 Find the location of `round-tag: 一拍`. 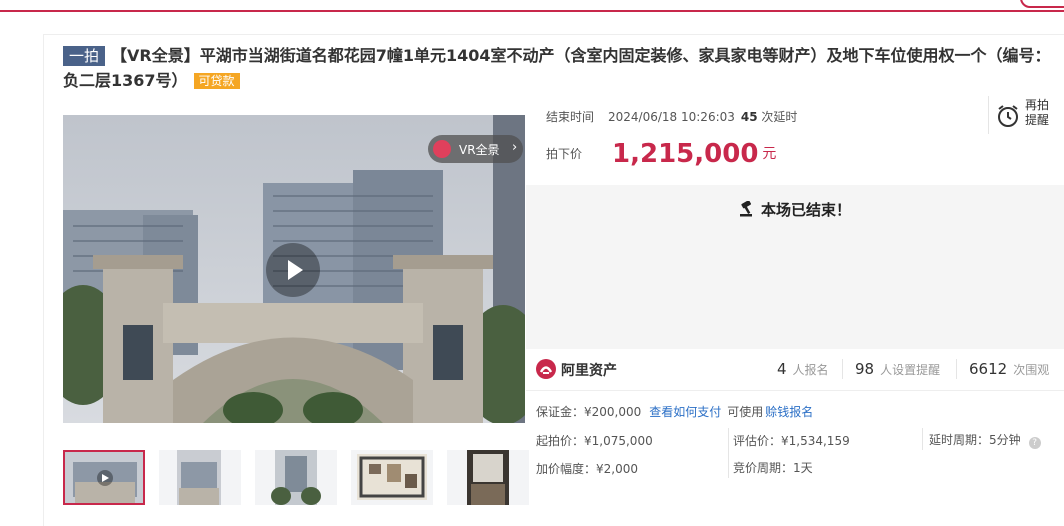

round-tag: 一拍 is located at coordinates (84, 56).